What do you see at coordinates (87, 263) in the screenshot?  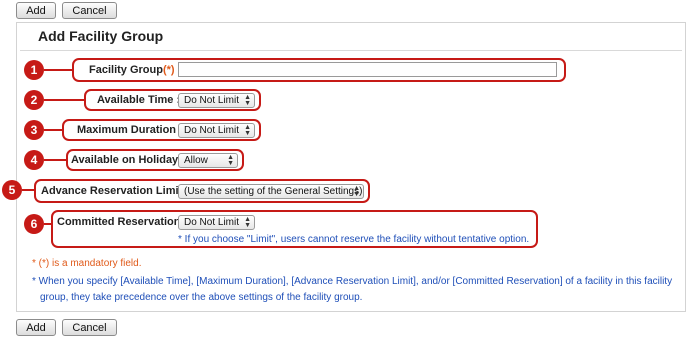 I see `mandatory-field-note: * (*) is a mandatory field.` at bounding box center [87, 263].